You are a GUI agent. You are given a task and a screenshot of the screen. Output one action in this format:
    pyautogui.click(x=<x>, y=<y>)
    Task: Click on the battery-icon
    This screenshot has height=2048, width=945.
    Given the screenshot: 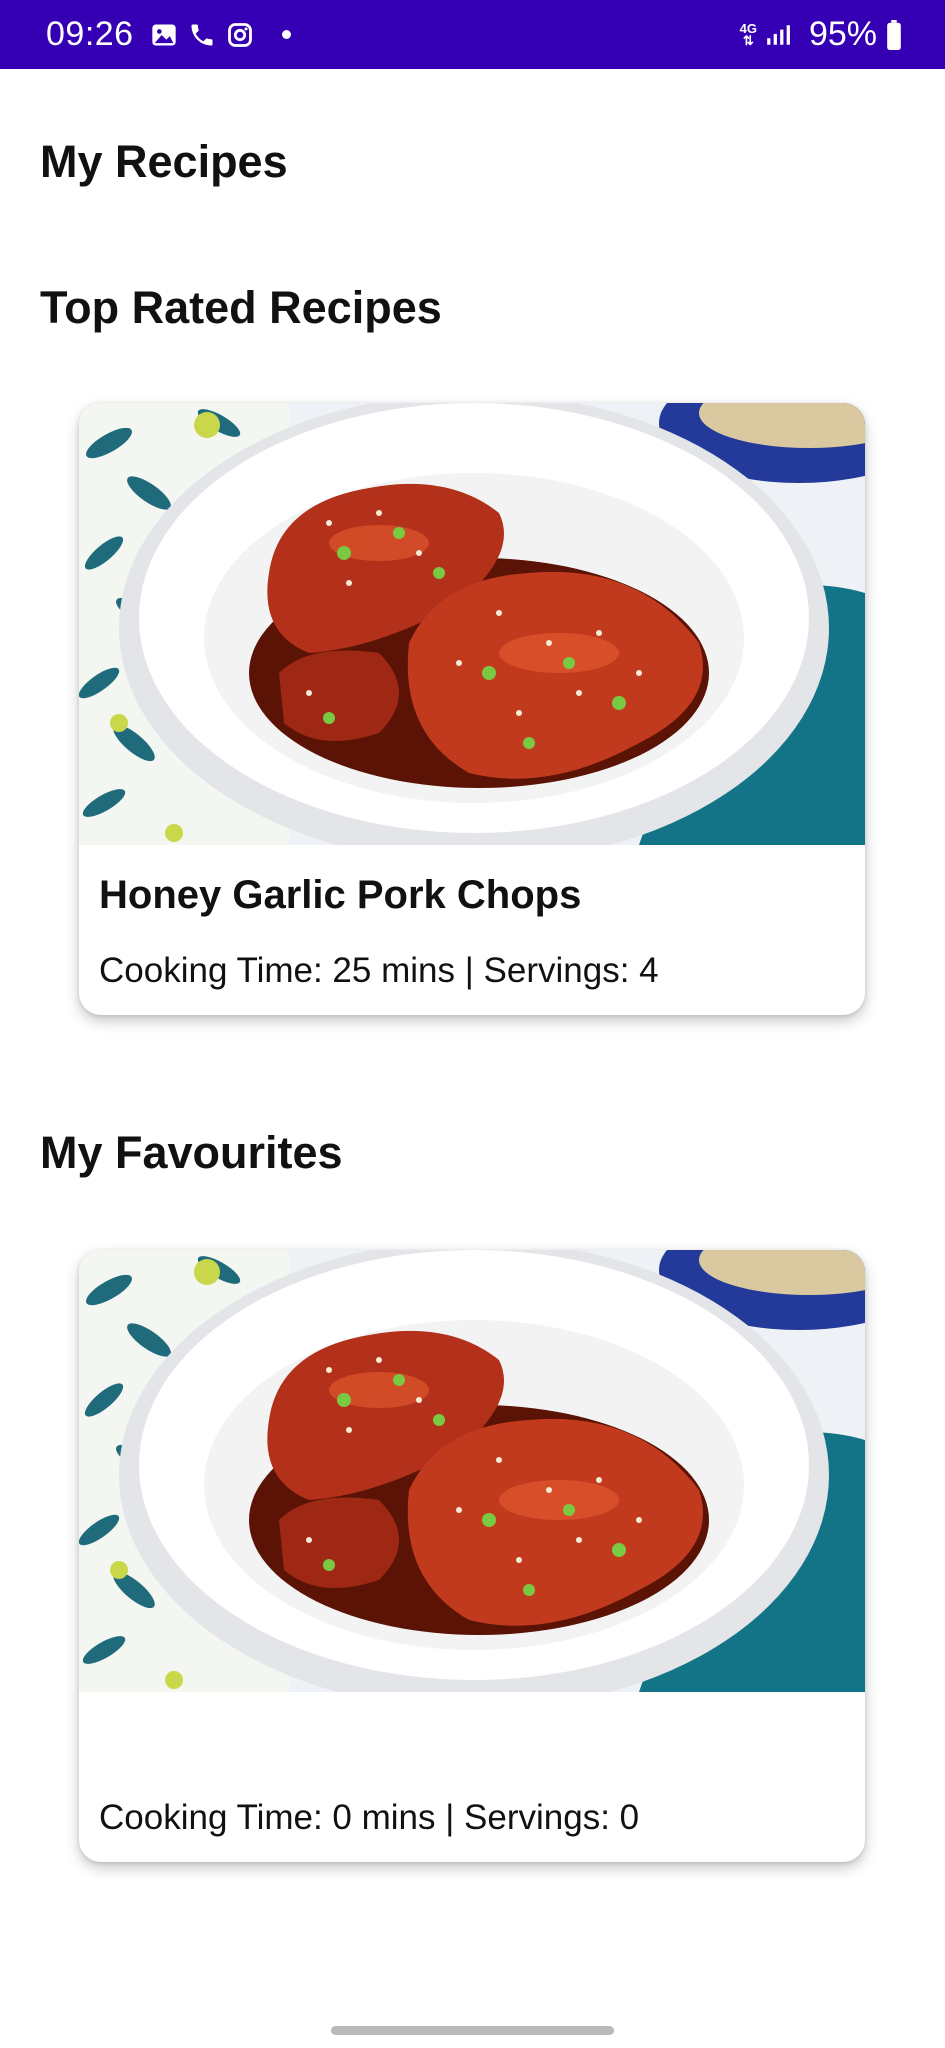 What is the action you would take?
    pyautogui.click(x=894, y=34)
    